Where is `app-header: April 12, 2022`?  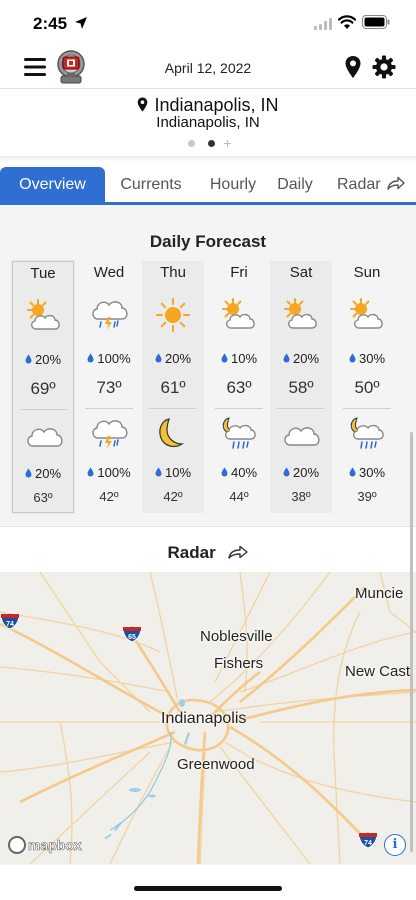 app-header: April 12, 2022 is located at coordinates (208, 67).